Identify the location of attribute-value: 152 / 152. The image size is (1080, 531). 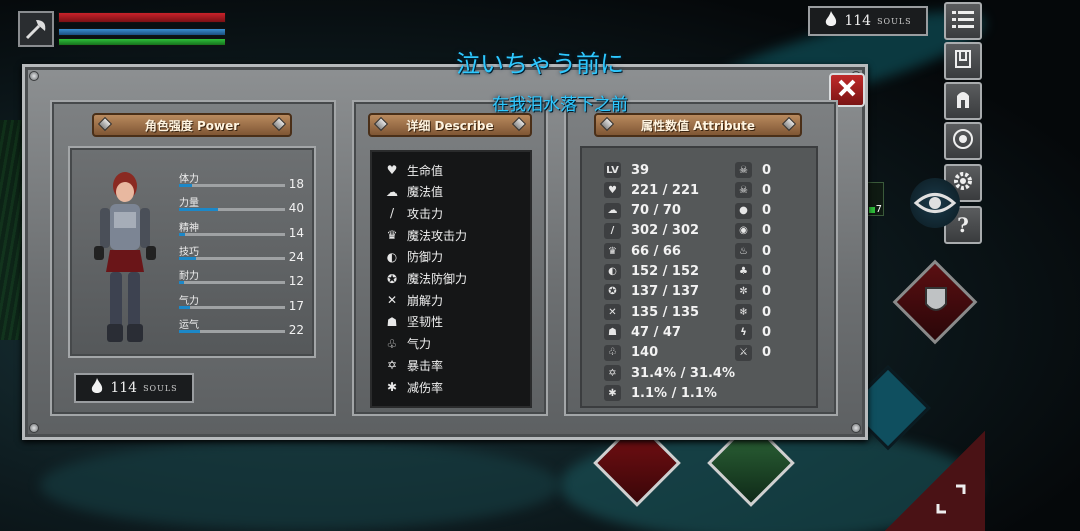
(665, 271).